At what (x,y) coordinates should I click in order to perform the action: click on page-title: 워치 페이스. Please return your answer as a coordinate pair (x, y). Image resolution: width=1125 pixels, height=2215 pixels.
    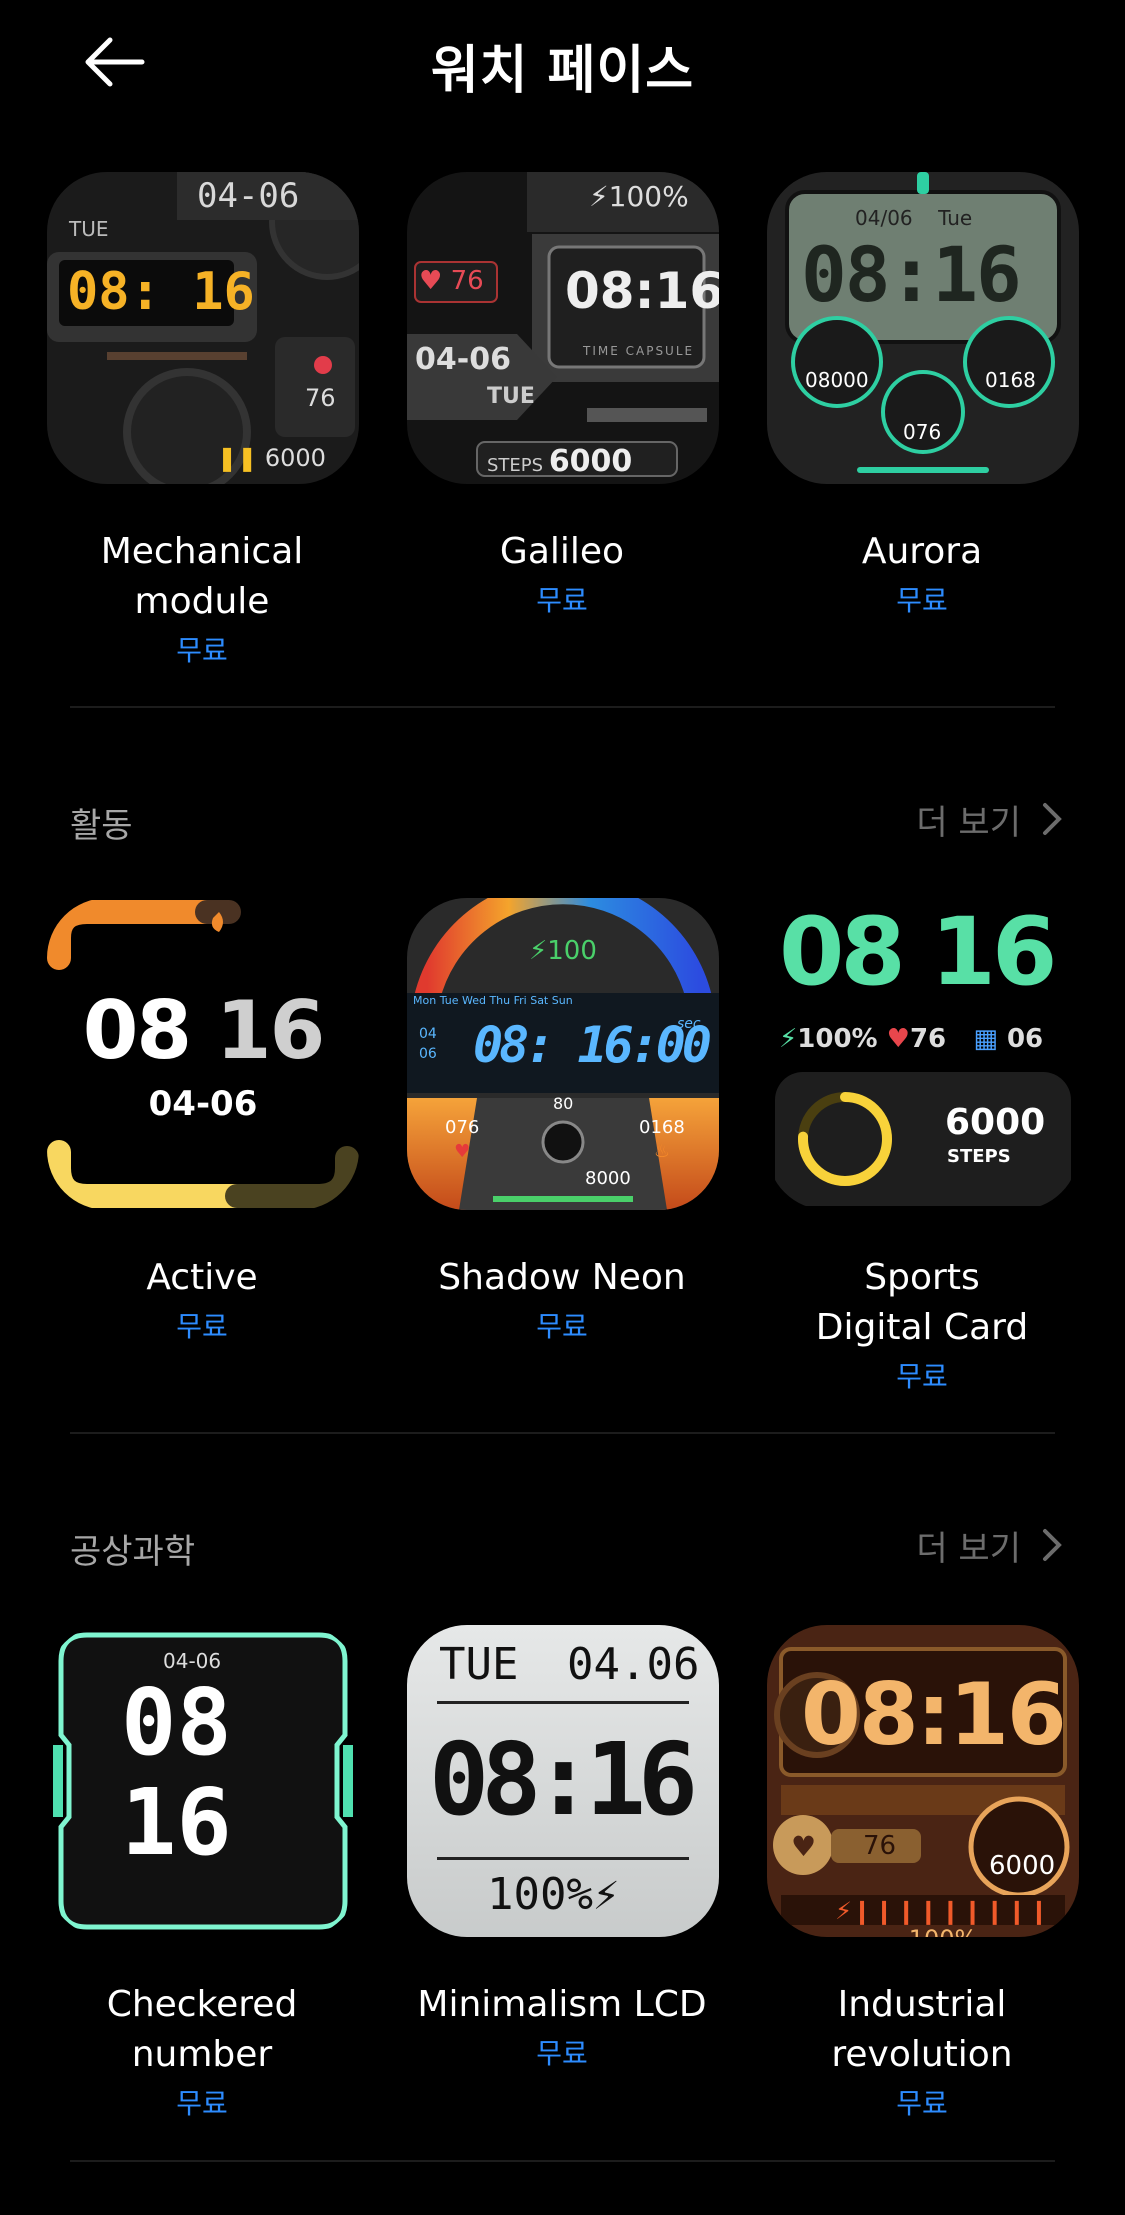
    Looking at the image, I should click on (562, 71).